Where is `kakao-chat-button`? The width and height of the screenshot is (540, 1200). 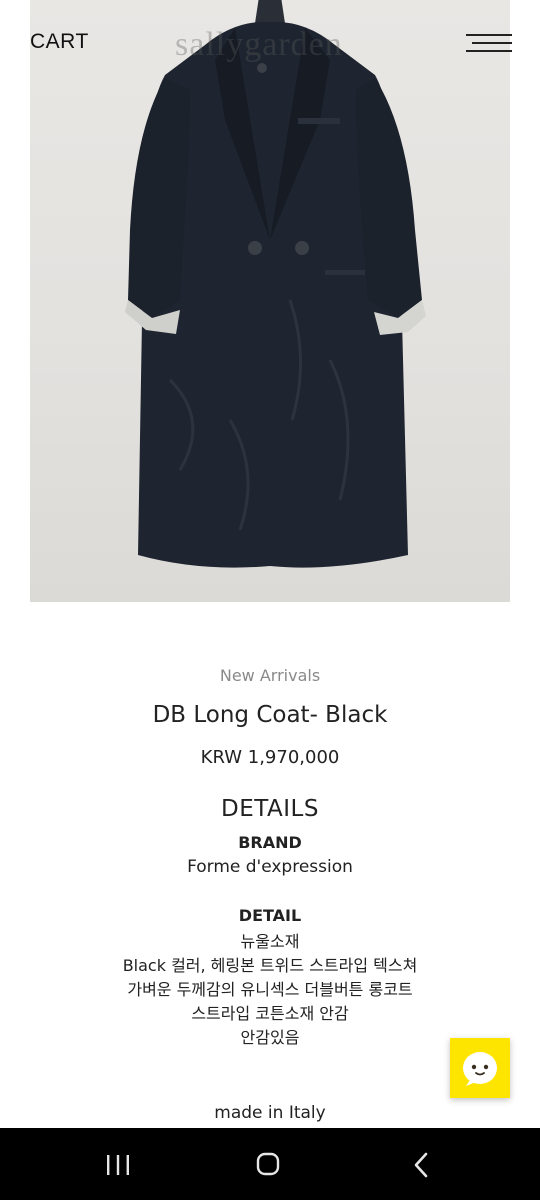
kakao-chat-button is located at coordinates (480, 1068).